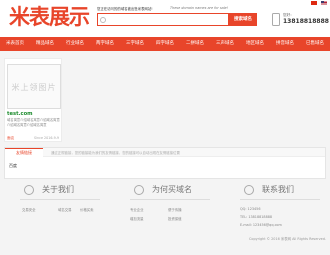  I want to click on footer-link: 价格买卖, so click(87, 209).